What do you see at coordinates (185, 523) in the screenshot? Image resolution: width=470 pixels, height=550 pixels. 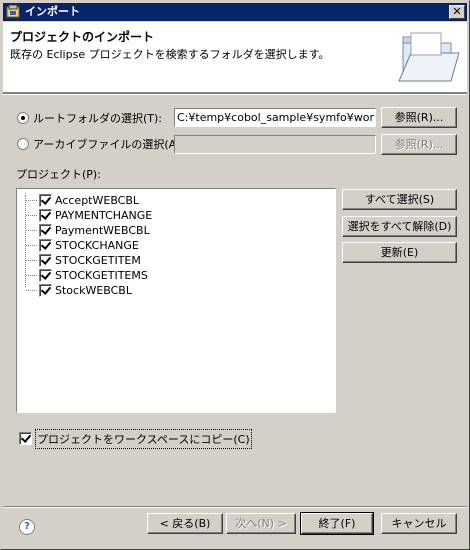 I see `back-button: < 戻る(B)` at bounding box center [185, 523].